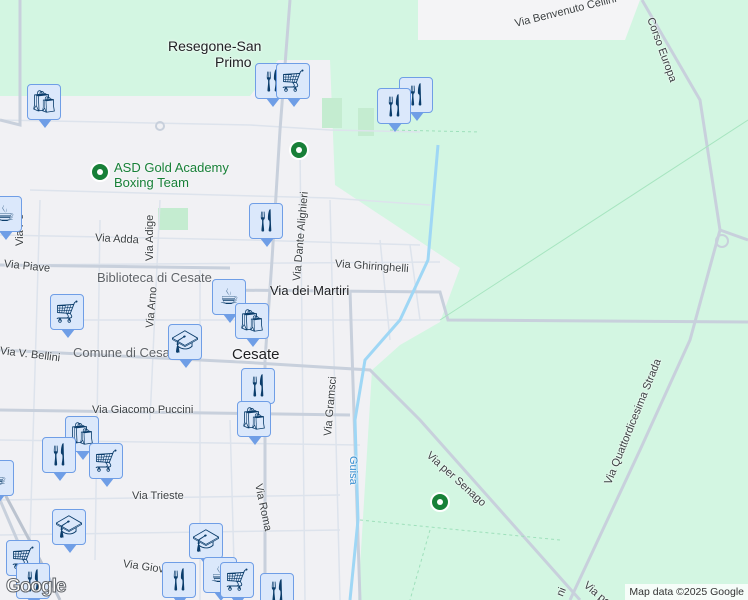 This screenshot has width=748, height=600. What do you see at coordinates (299, 150) in the screenshot?
I see `green-poi-pin-icon` at bounding box center [299, 150].